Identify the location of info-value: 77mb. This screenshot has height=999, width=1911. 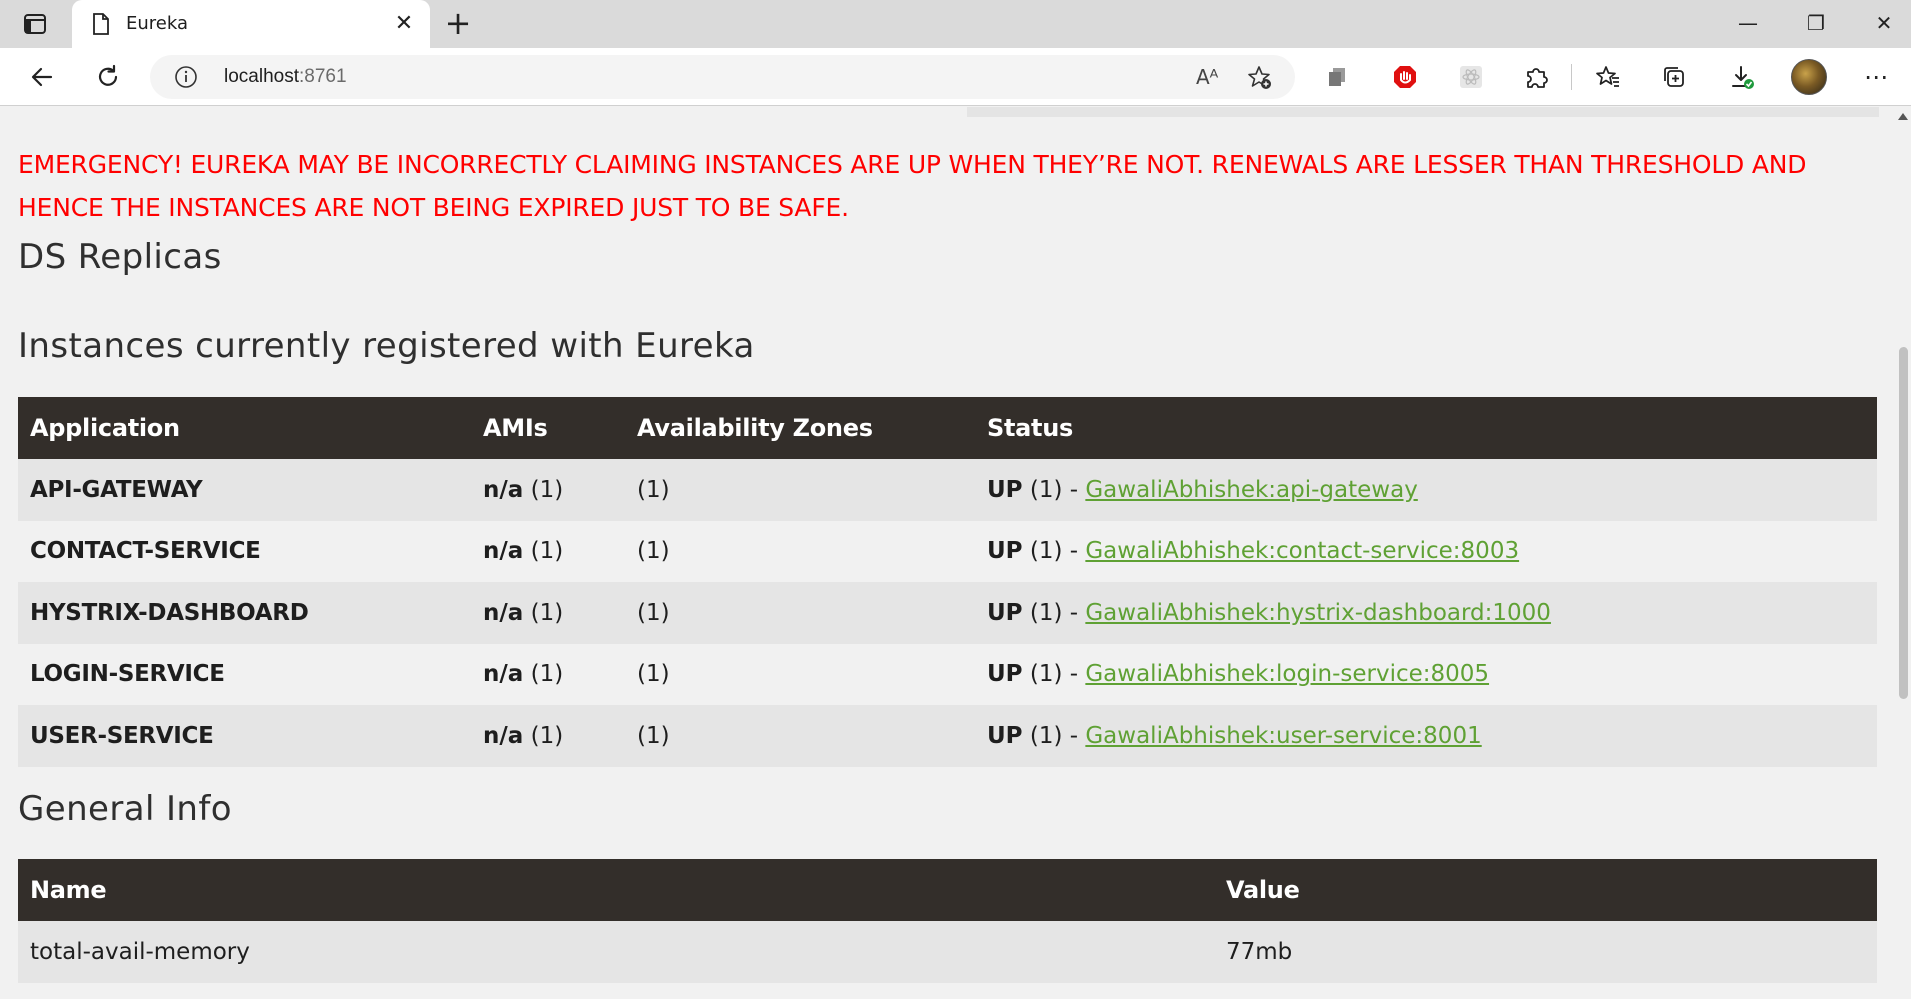
(1545, 952).